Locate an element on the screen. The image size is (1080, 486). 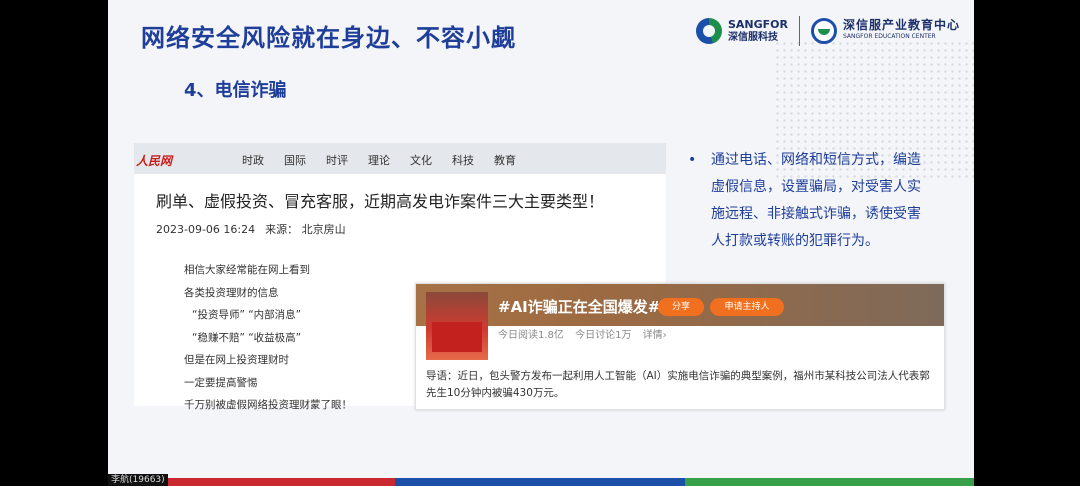
sangfor-logo-icon is located at coordinates (709, 31).